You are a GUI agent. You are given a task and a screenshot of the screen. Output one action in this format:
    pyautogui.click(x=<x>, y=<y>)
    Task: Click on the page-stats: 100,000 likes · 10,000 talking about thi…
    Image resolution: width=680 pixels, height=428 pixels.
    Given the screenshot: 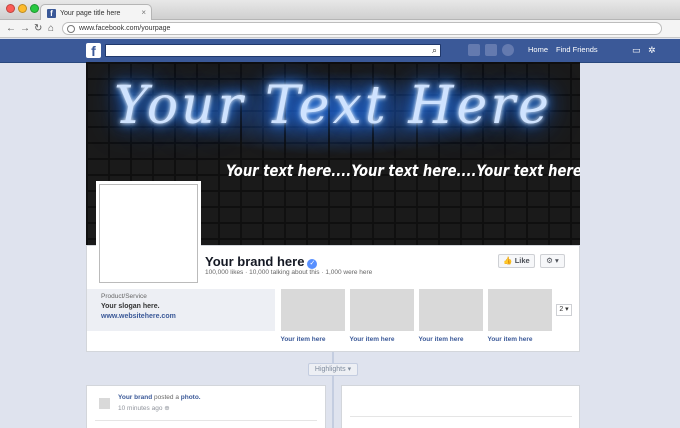 What is the action you would take?
    pyautogui.click(x=289, y=272)
    